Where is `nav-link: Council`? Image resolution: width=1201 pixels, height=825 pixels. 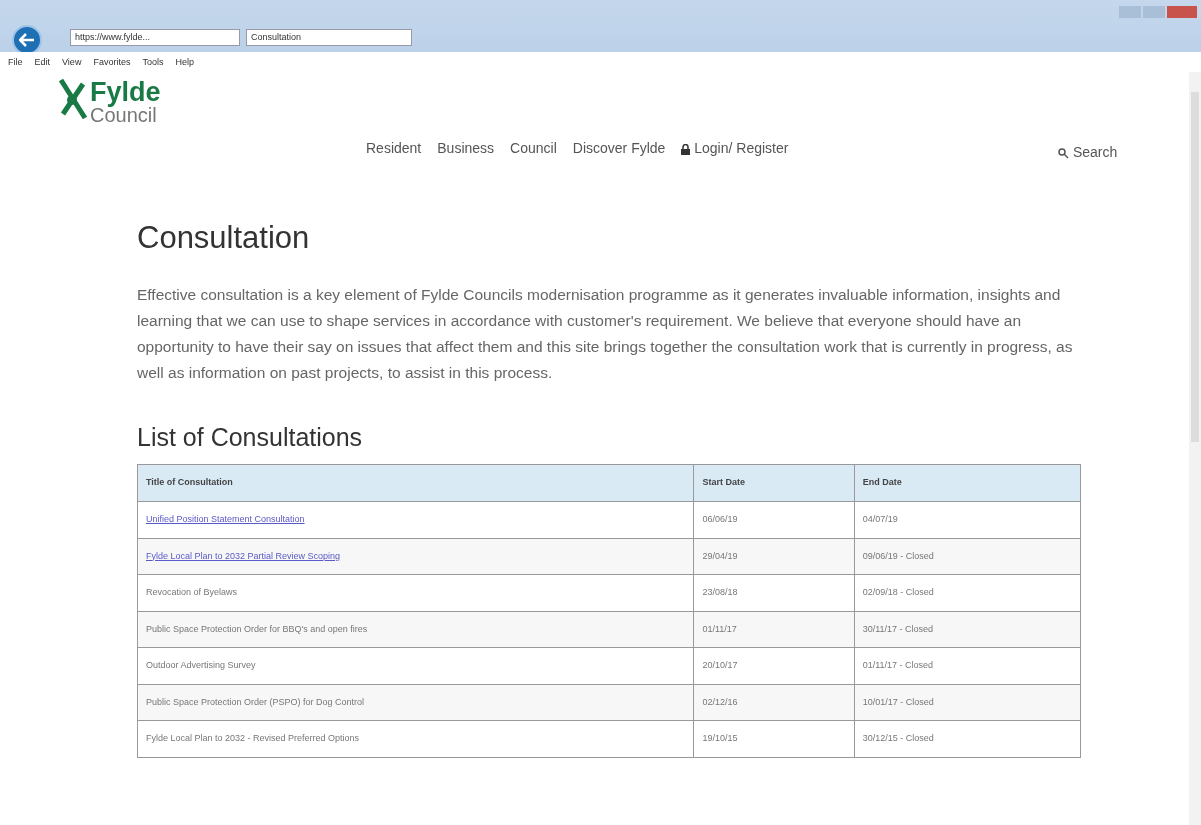
nav-link: Council is located at coordinates (533, 148).